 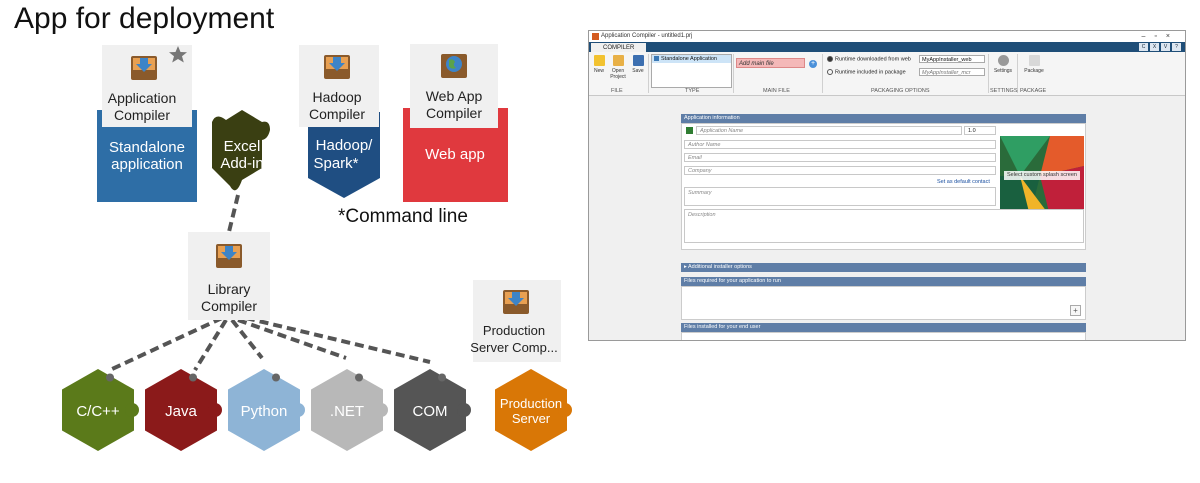 I want to click on section-label-packaging: PACKAGING OPTIONS, so click(x=900, y=91).